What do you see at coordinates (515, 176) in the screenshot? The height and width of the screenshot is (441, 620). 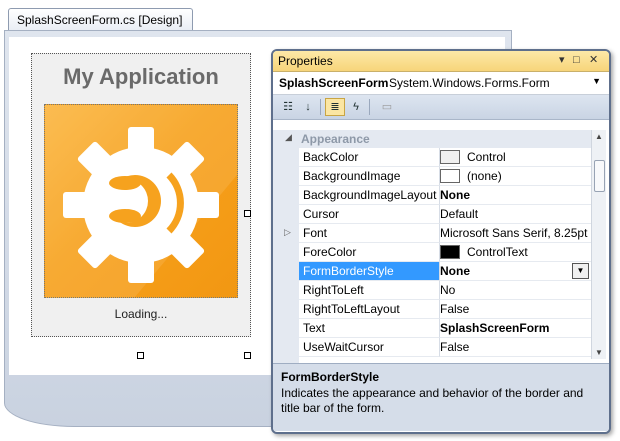 I see `property-value: (none)` at bounding box center [515, 176].